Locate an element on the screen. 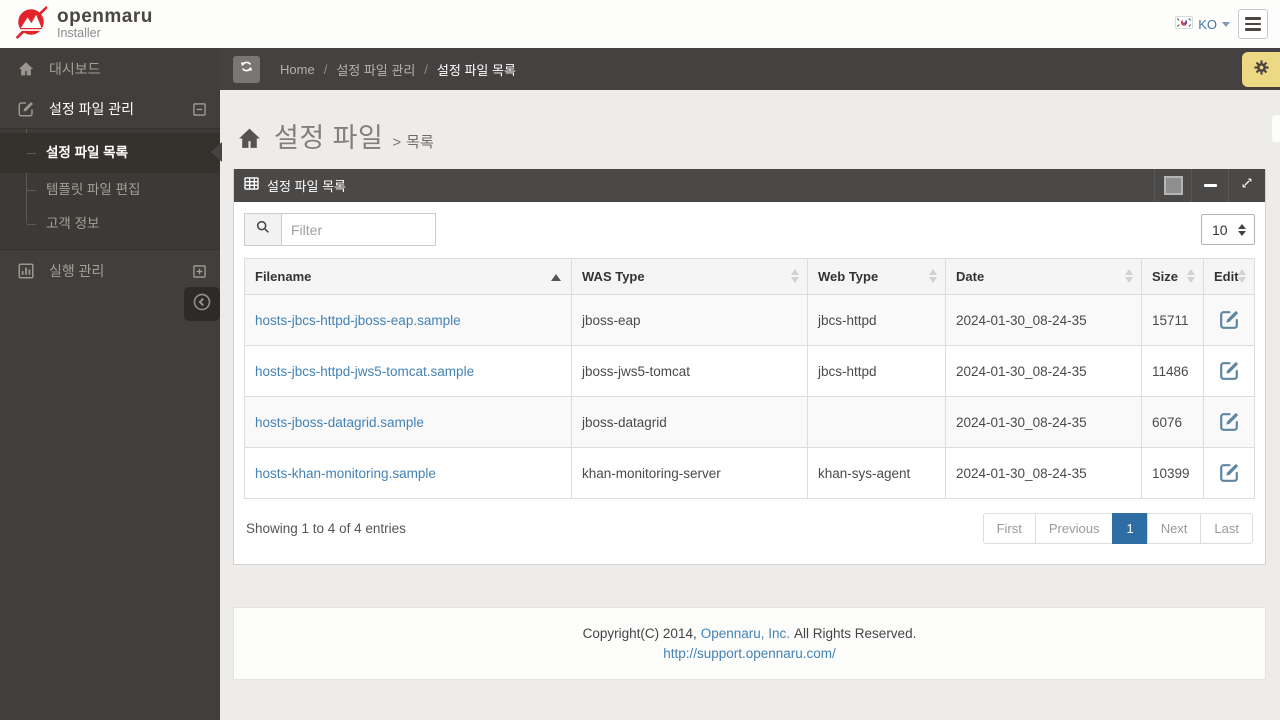 This screenshot has width=1280, height=720. sort-asc-icon is located at coordinates (556, 277).